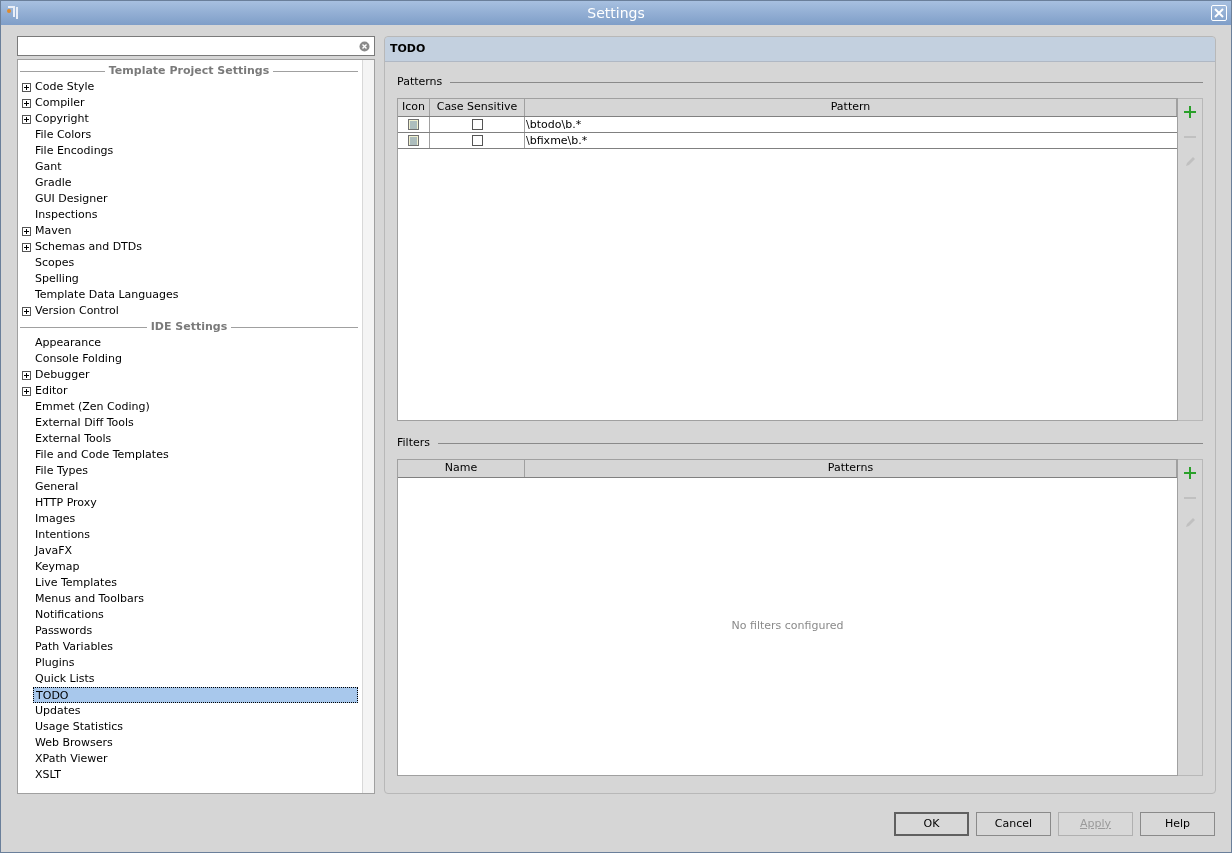  I want to click on dialog-button: OK, so click(931, 824).